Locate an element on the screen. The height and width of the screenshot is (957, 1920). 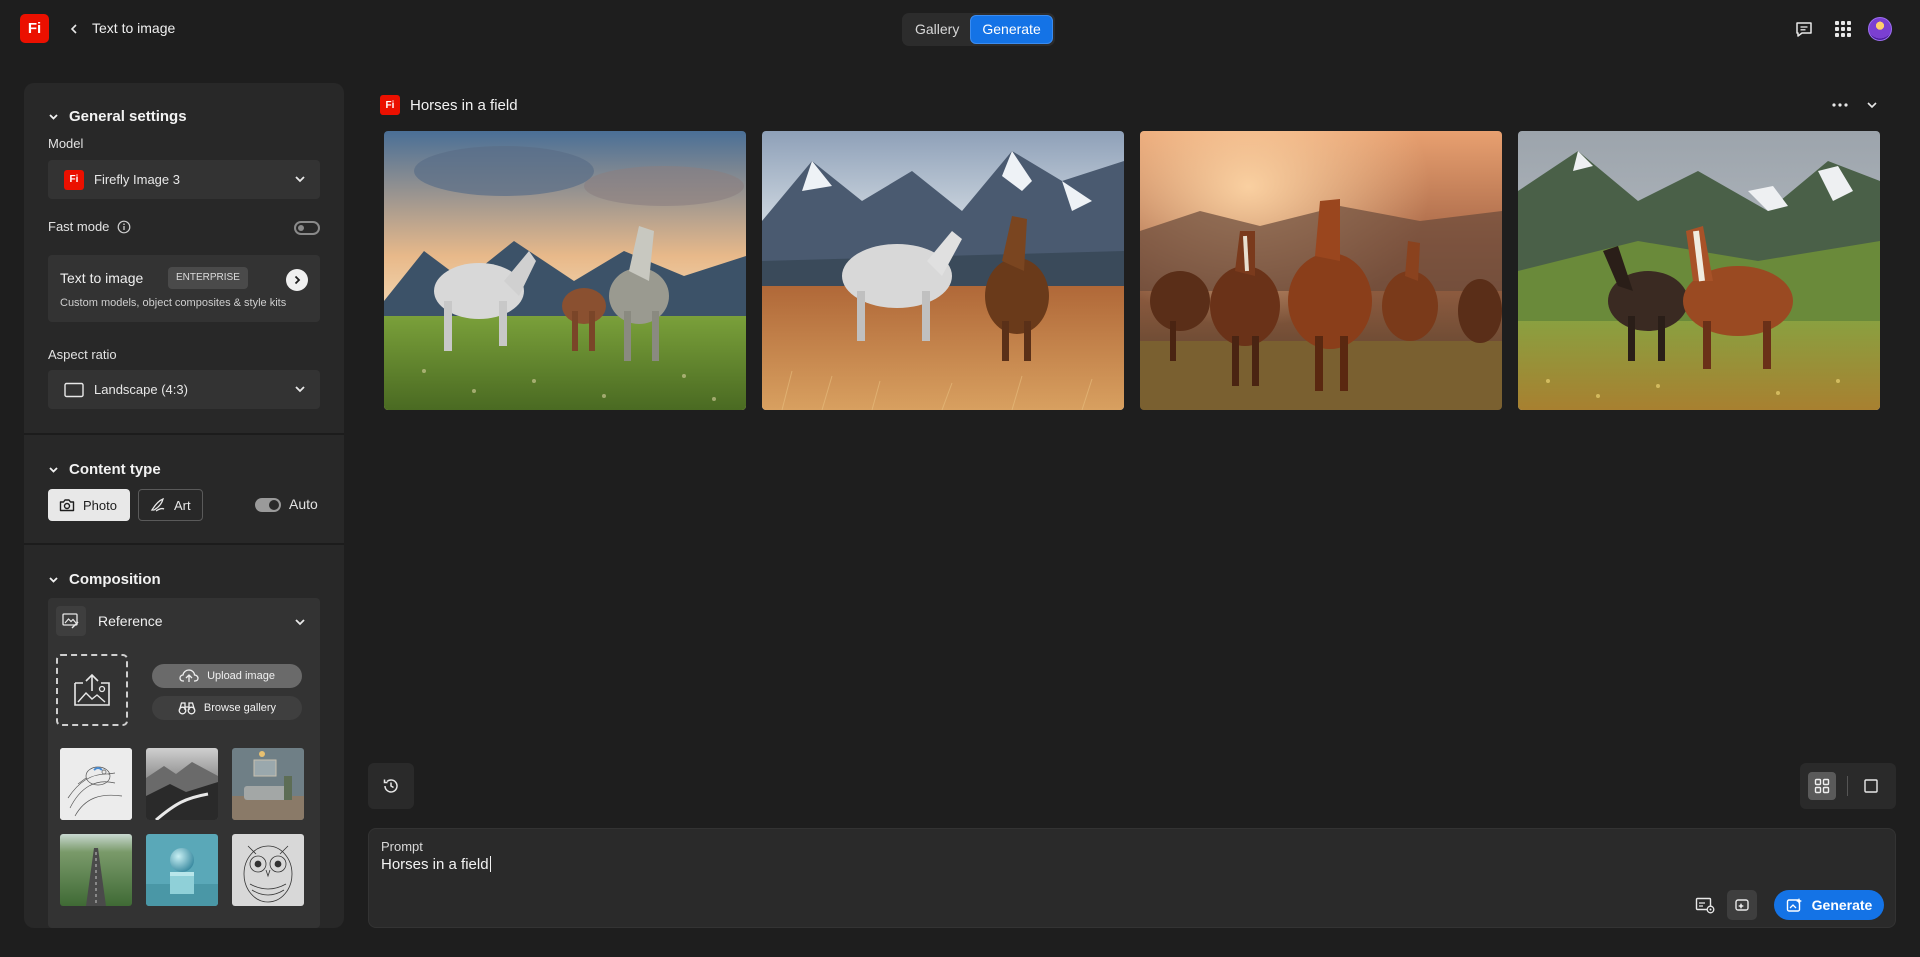
history-icon is located at coordinates (390, 786).